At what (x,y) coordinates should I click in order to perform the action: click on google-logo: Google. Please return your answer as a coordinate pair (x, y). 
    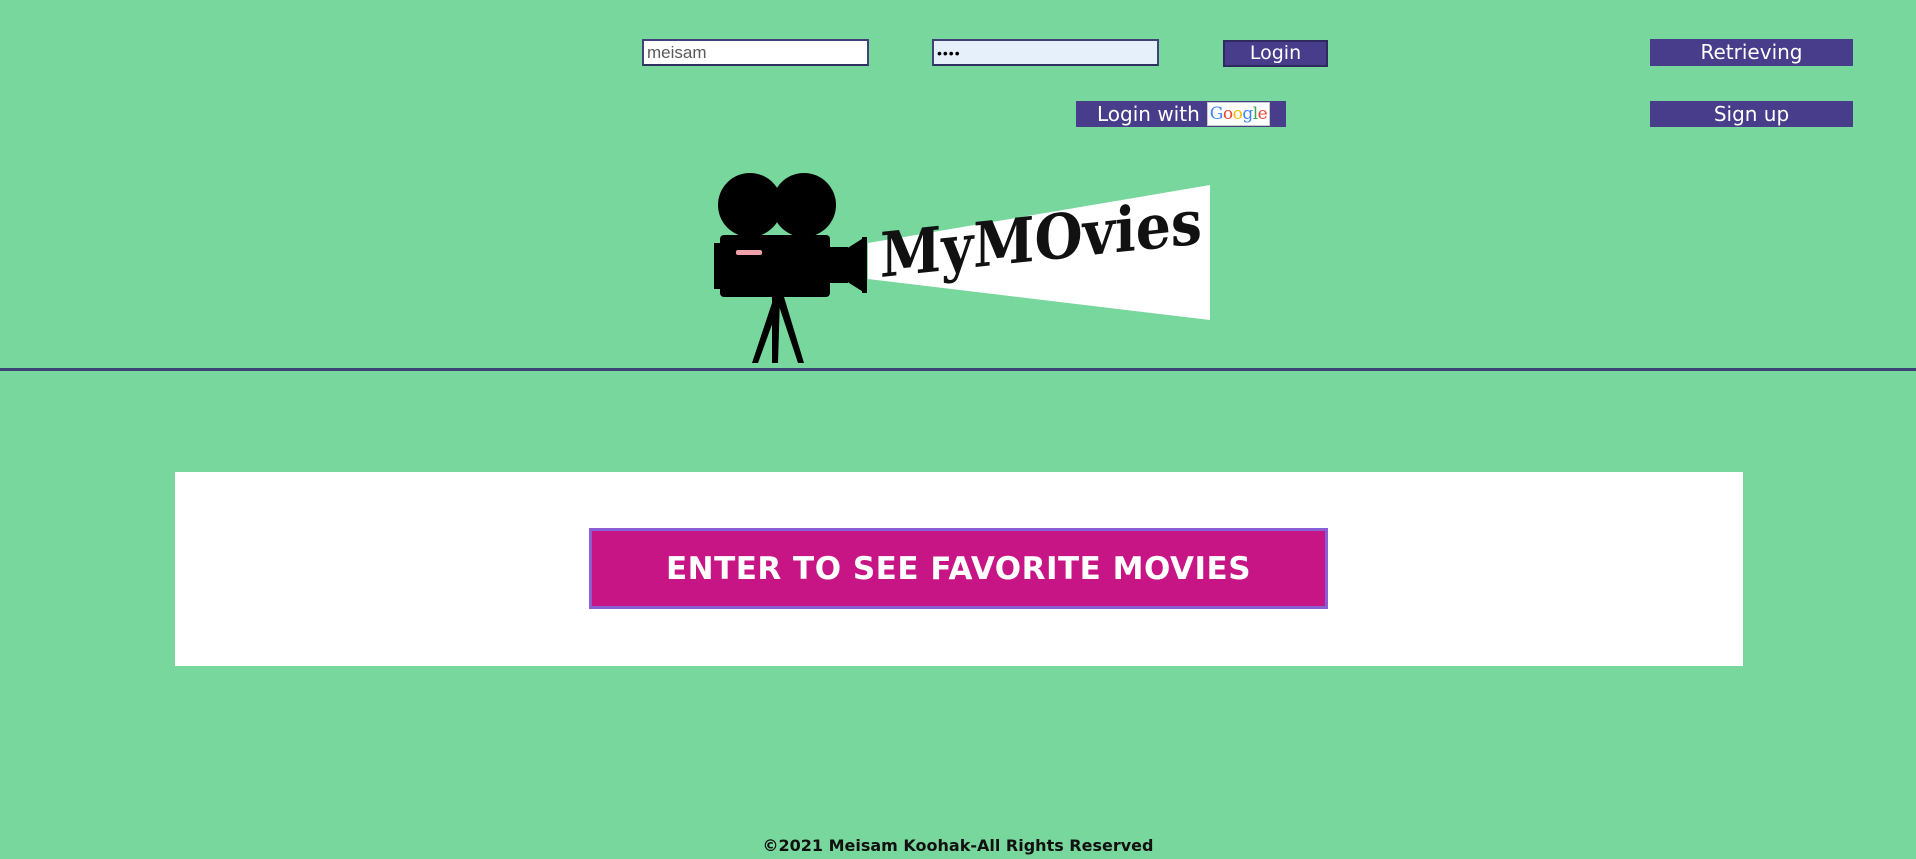
    Looking at the image, I should click on (1238, 114).